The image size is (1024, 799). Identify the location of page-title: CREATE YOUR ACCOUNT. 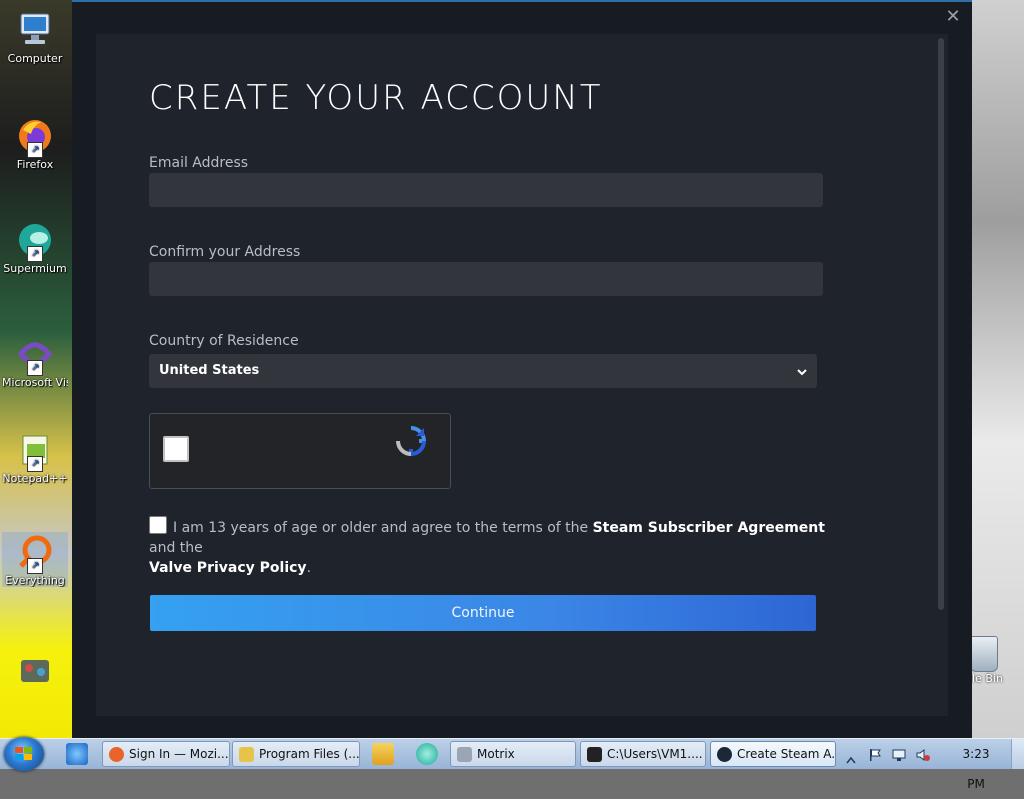
(376, 98).